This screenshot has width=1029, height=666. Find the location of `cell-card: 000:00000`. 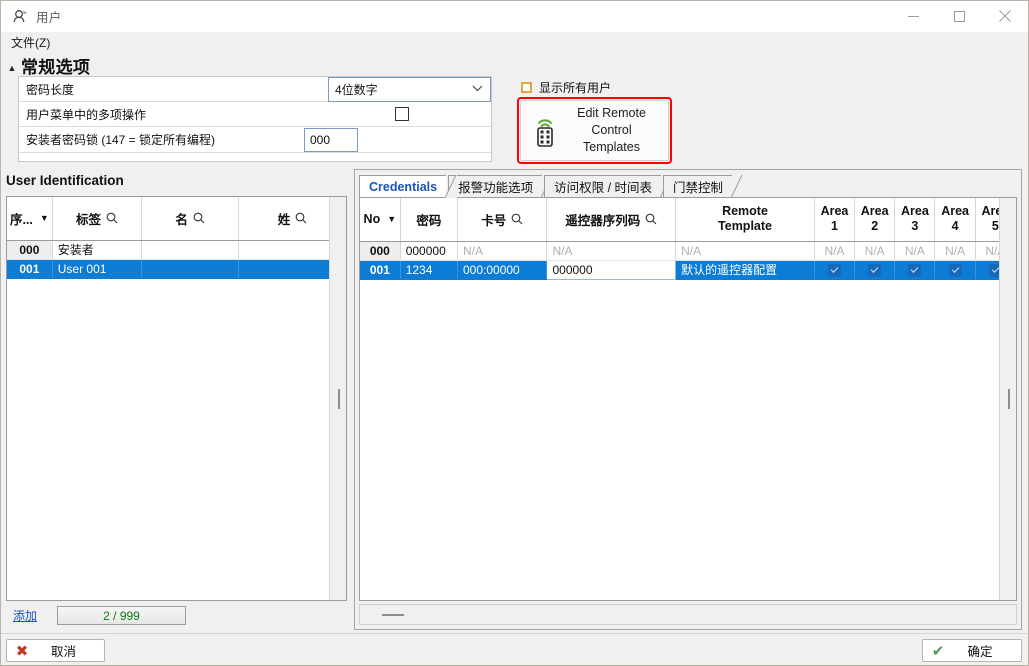

cell-card: 000:00000 is located at coordinates (502, 270).